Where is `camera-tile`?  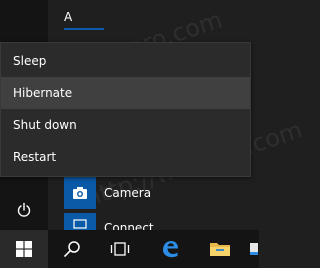 camera-tile is located at coordinates (80, 193).